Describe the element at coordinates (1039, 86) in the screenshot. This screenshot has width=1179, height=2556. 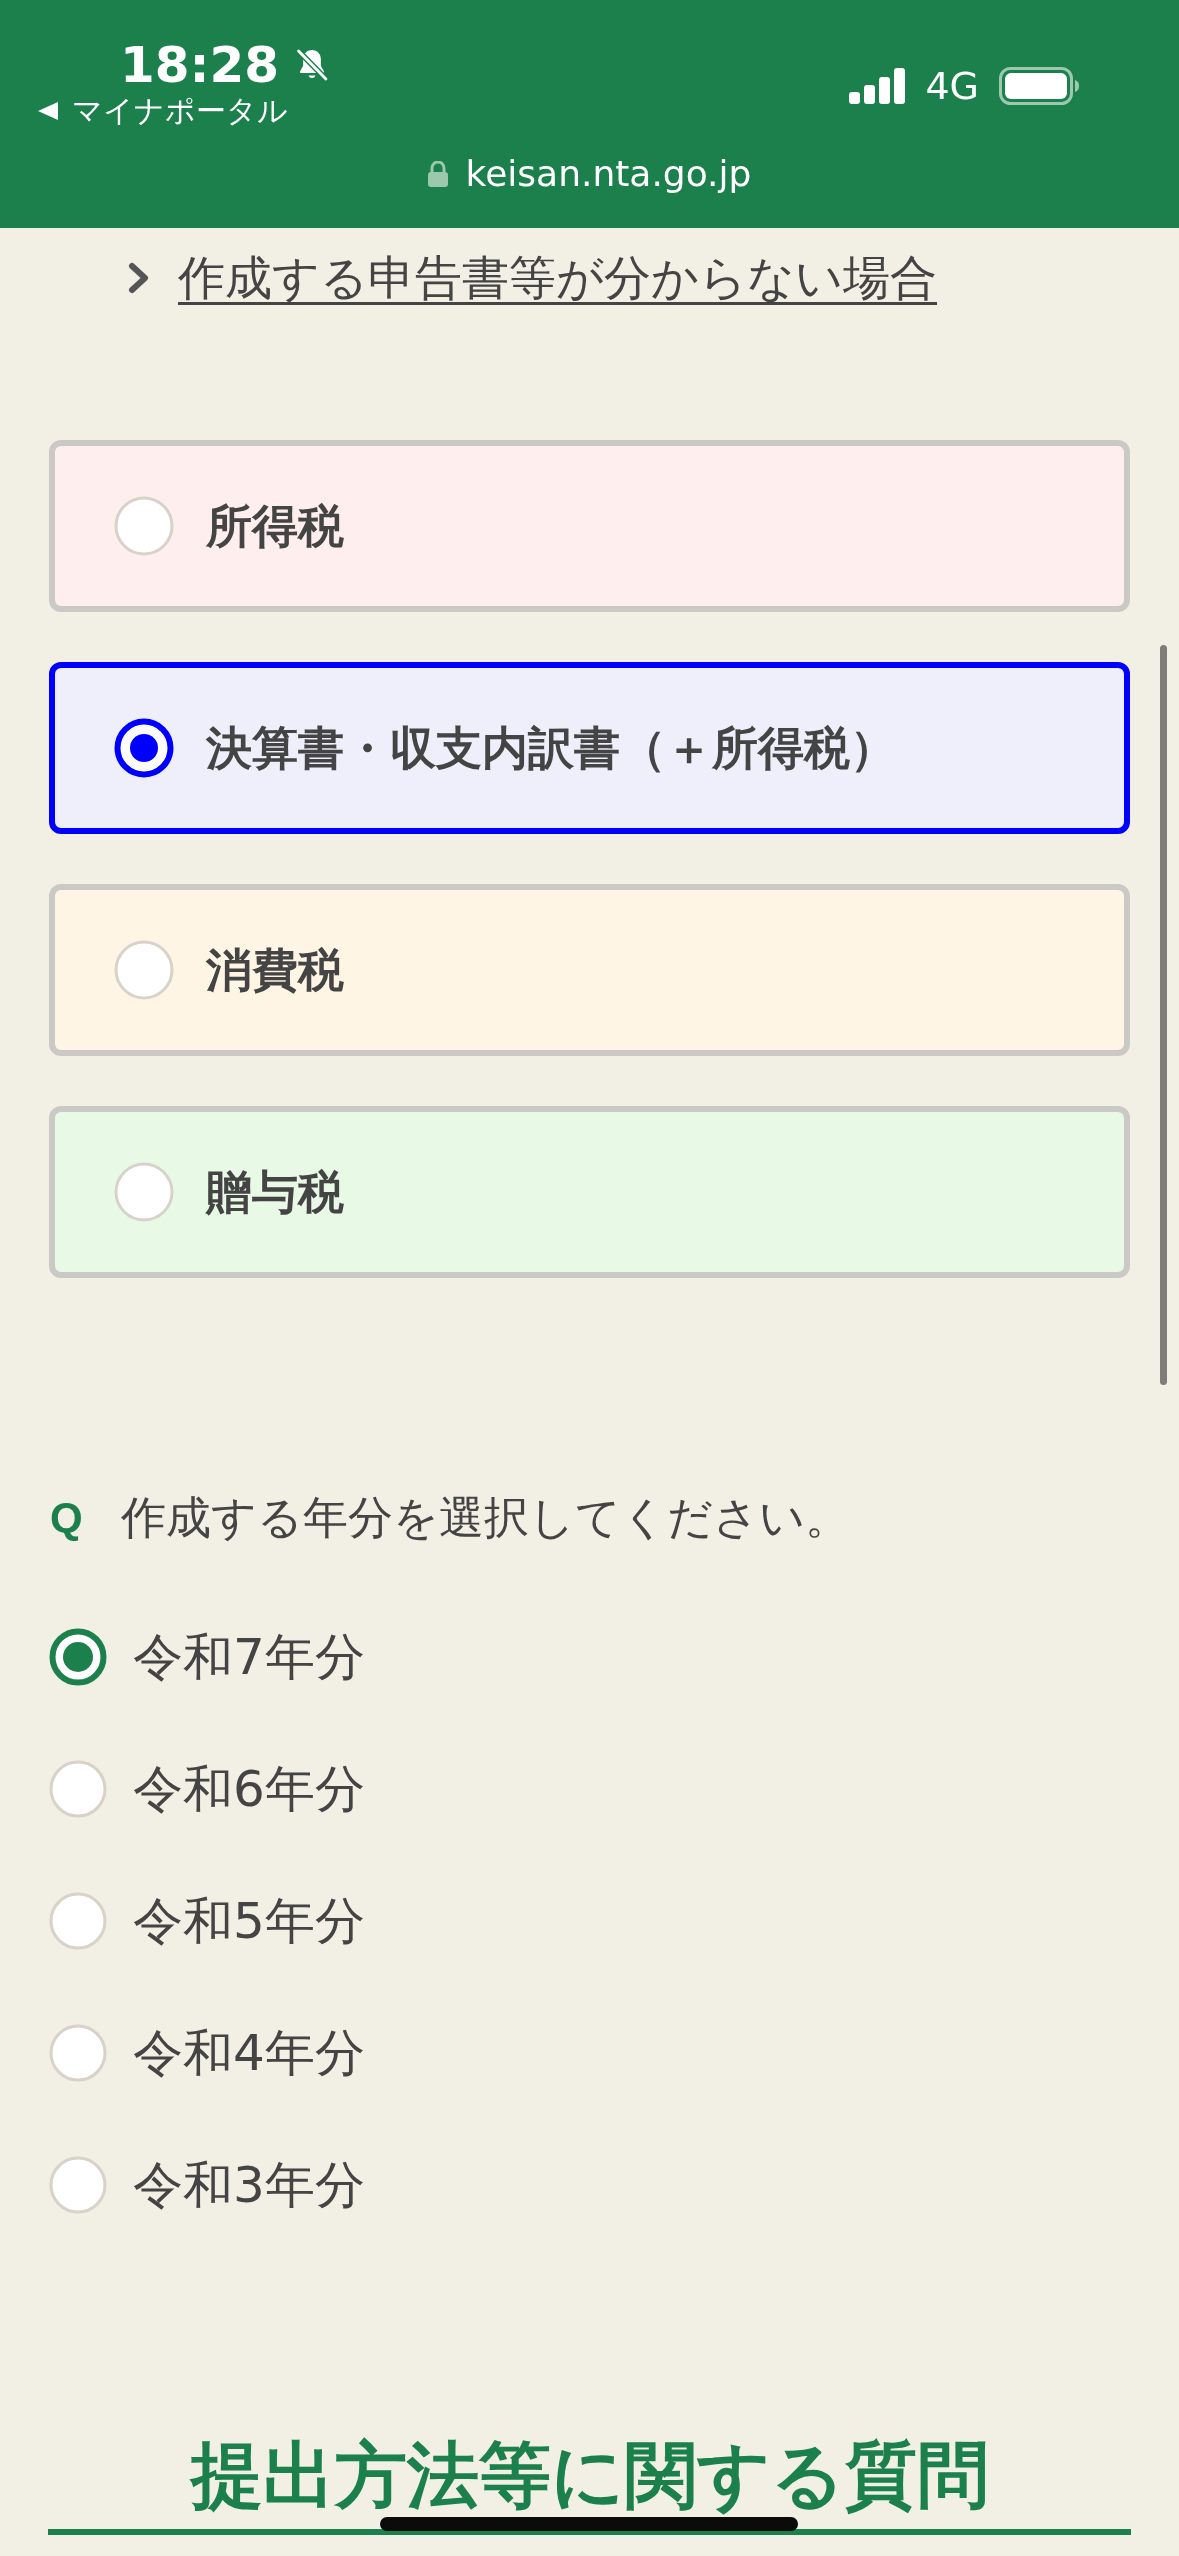
I see `battery-icon` at that location.